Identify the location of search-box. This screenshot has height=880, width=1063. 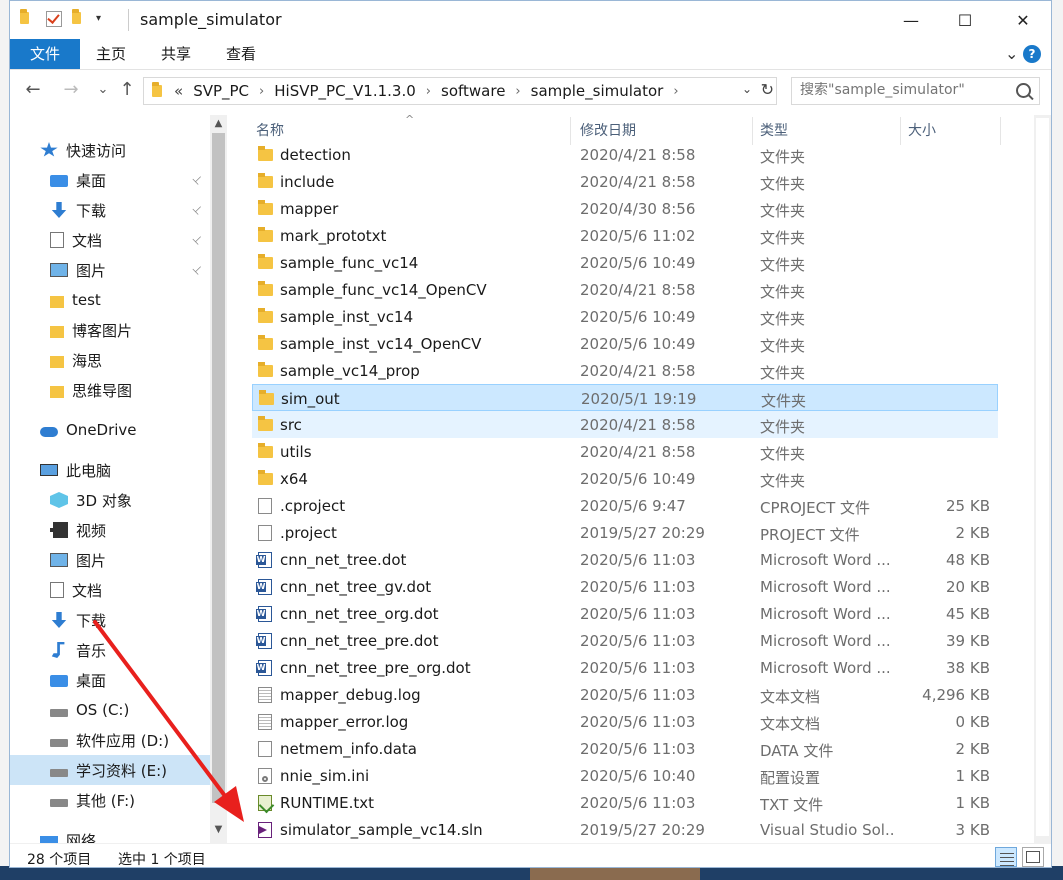
(915, 91).